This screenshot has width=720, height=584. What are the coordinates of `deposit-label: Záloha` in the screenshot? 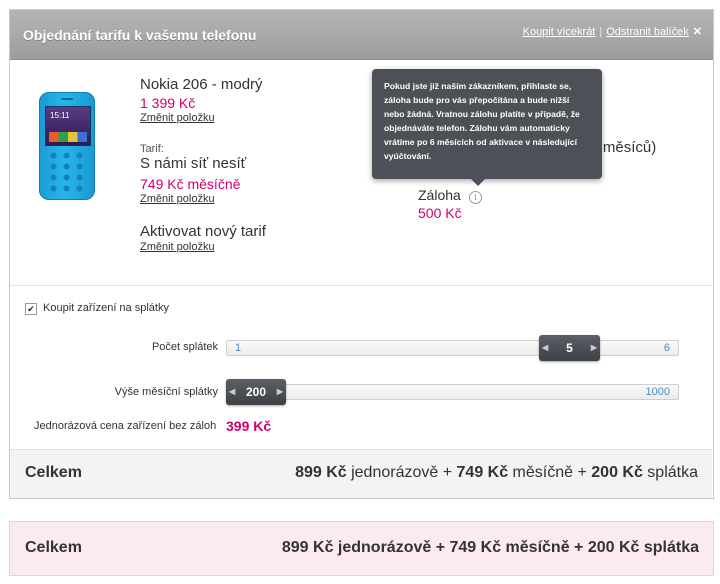 It's located at (439, 195).